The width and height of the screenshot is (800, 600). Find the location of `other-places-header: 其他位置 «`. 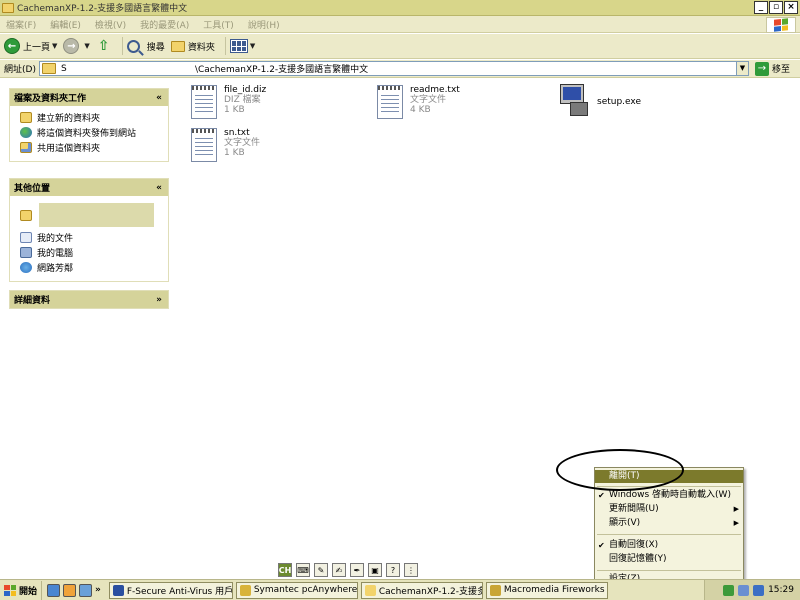

other-places-header: 其他位置 « is located at coordinates (89, 187).